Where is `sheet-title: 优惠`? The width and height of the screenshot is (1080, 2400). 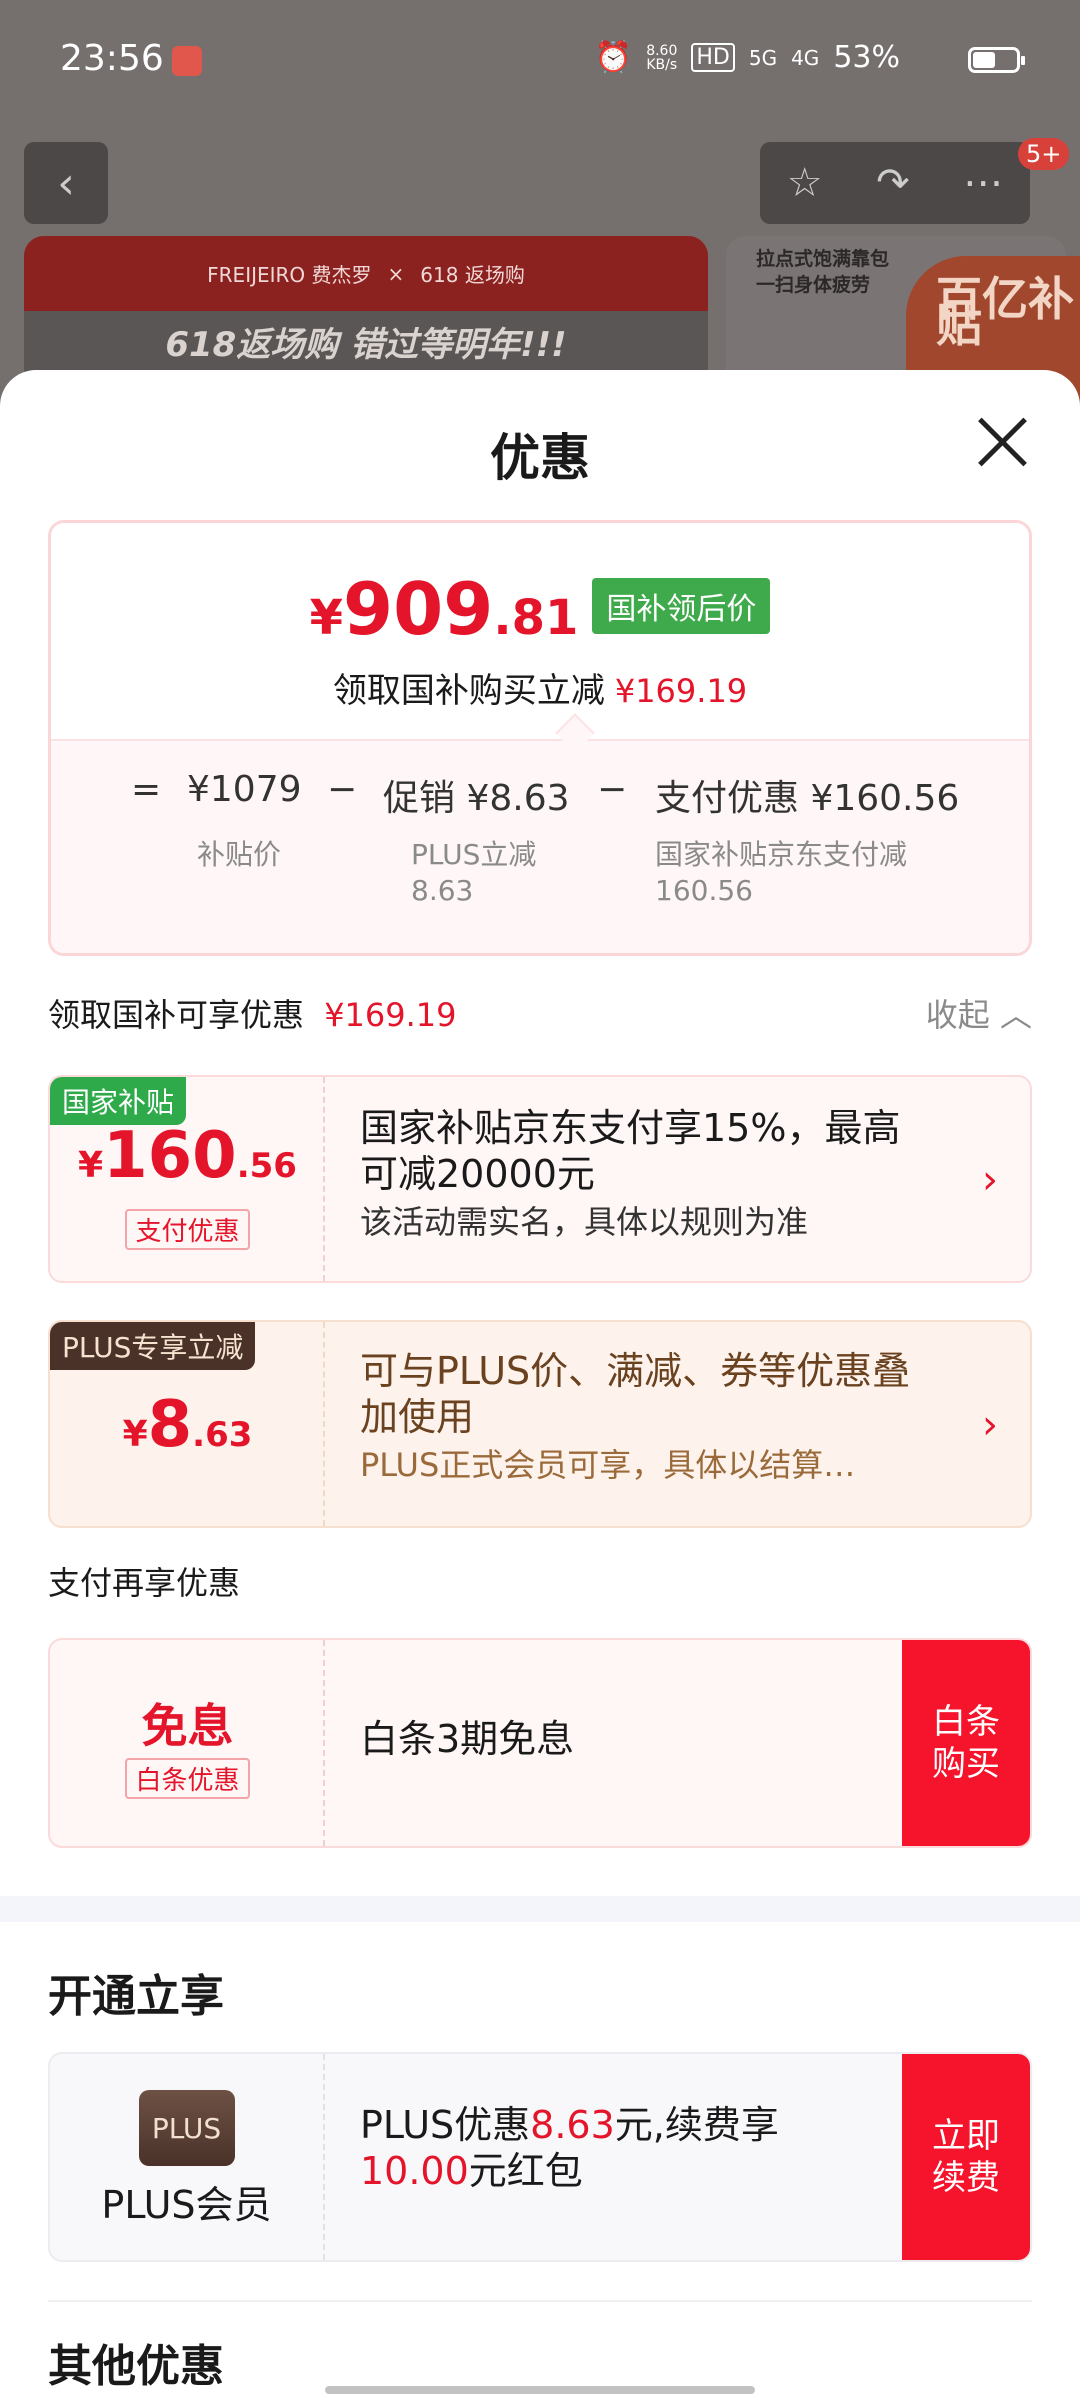
sheet-title: 优惠 is located at coordinates (540, 458).